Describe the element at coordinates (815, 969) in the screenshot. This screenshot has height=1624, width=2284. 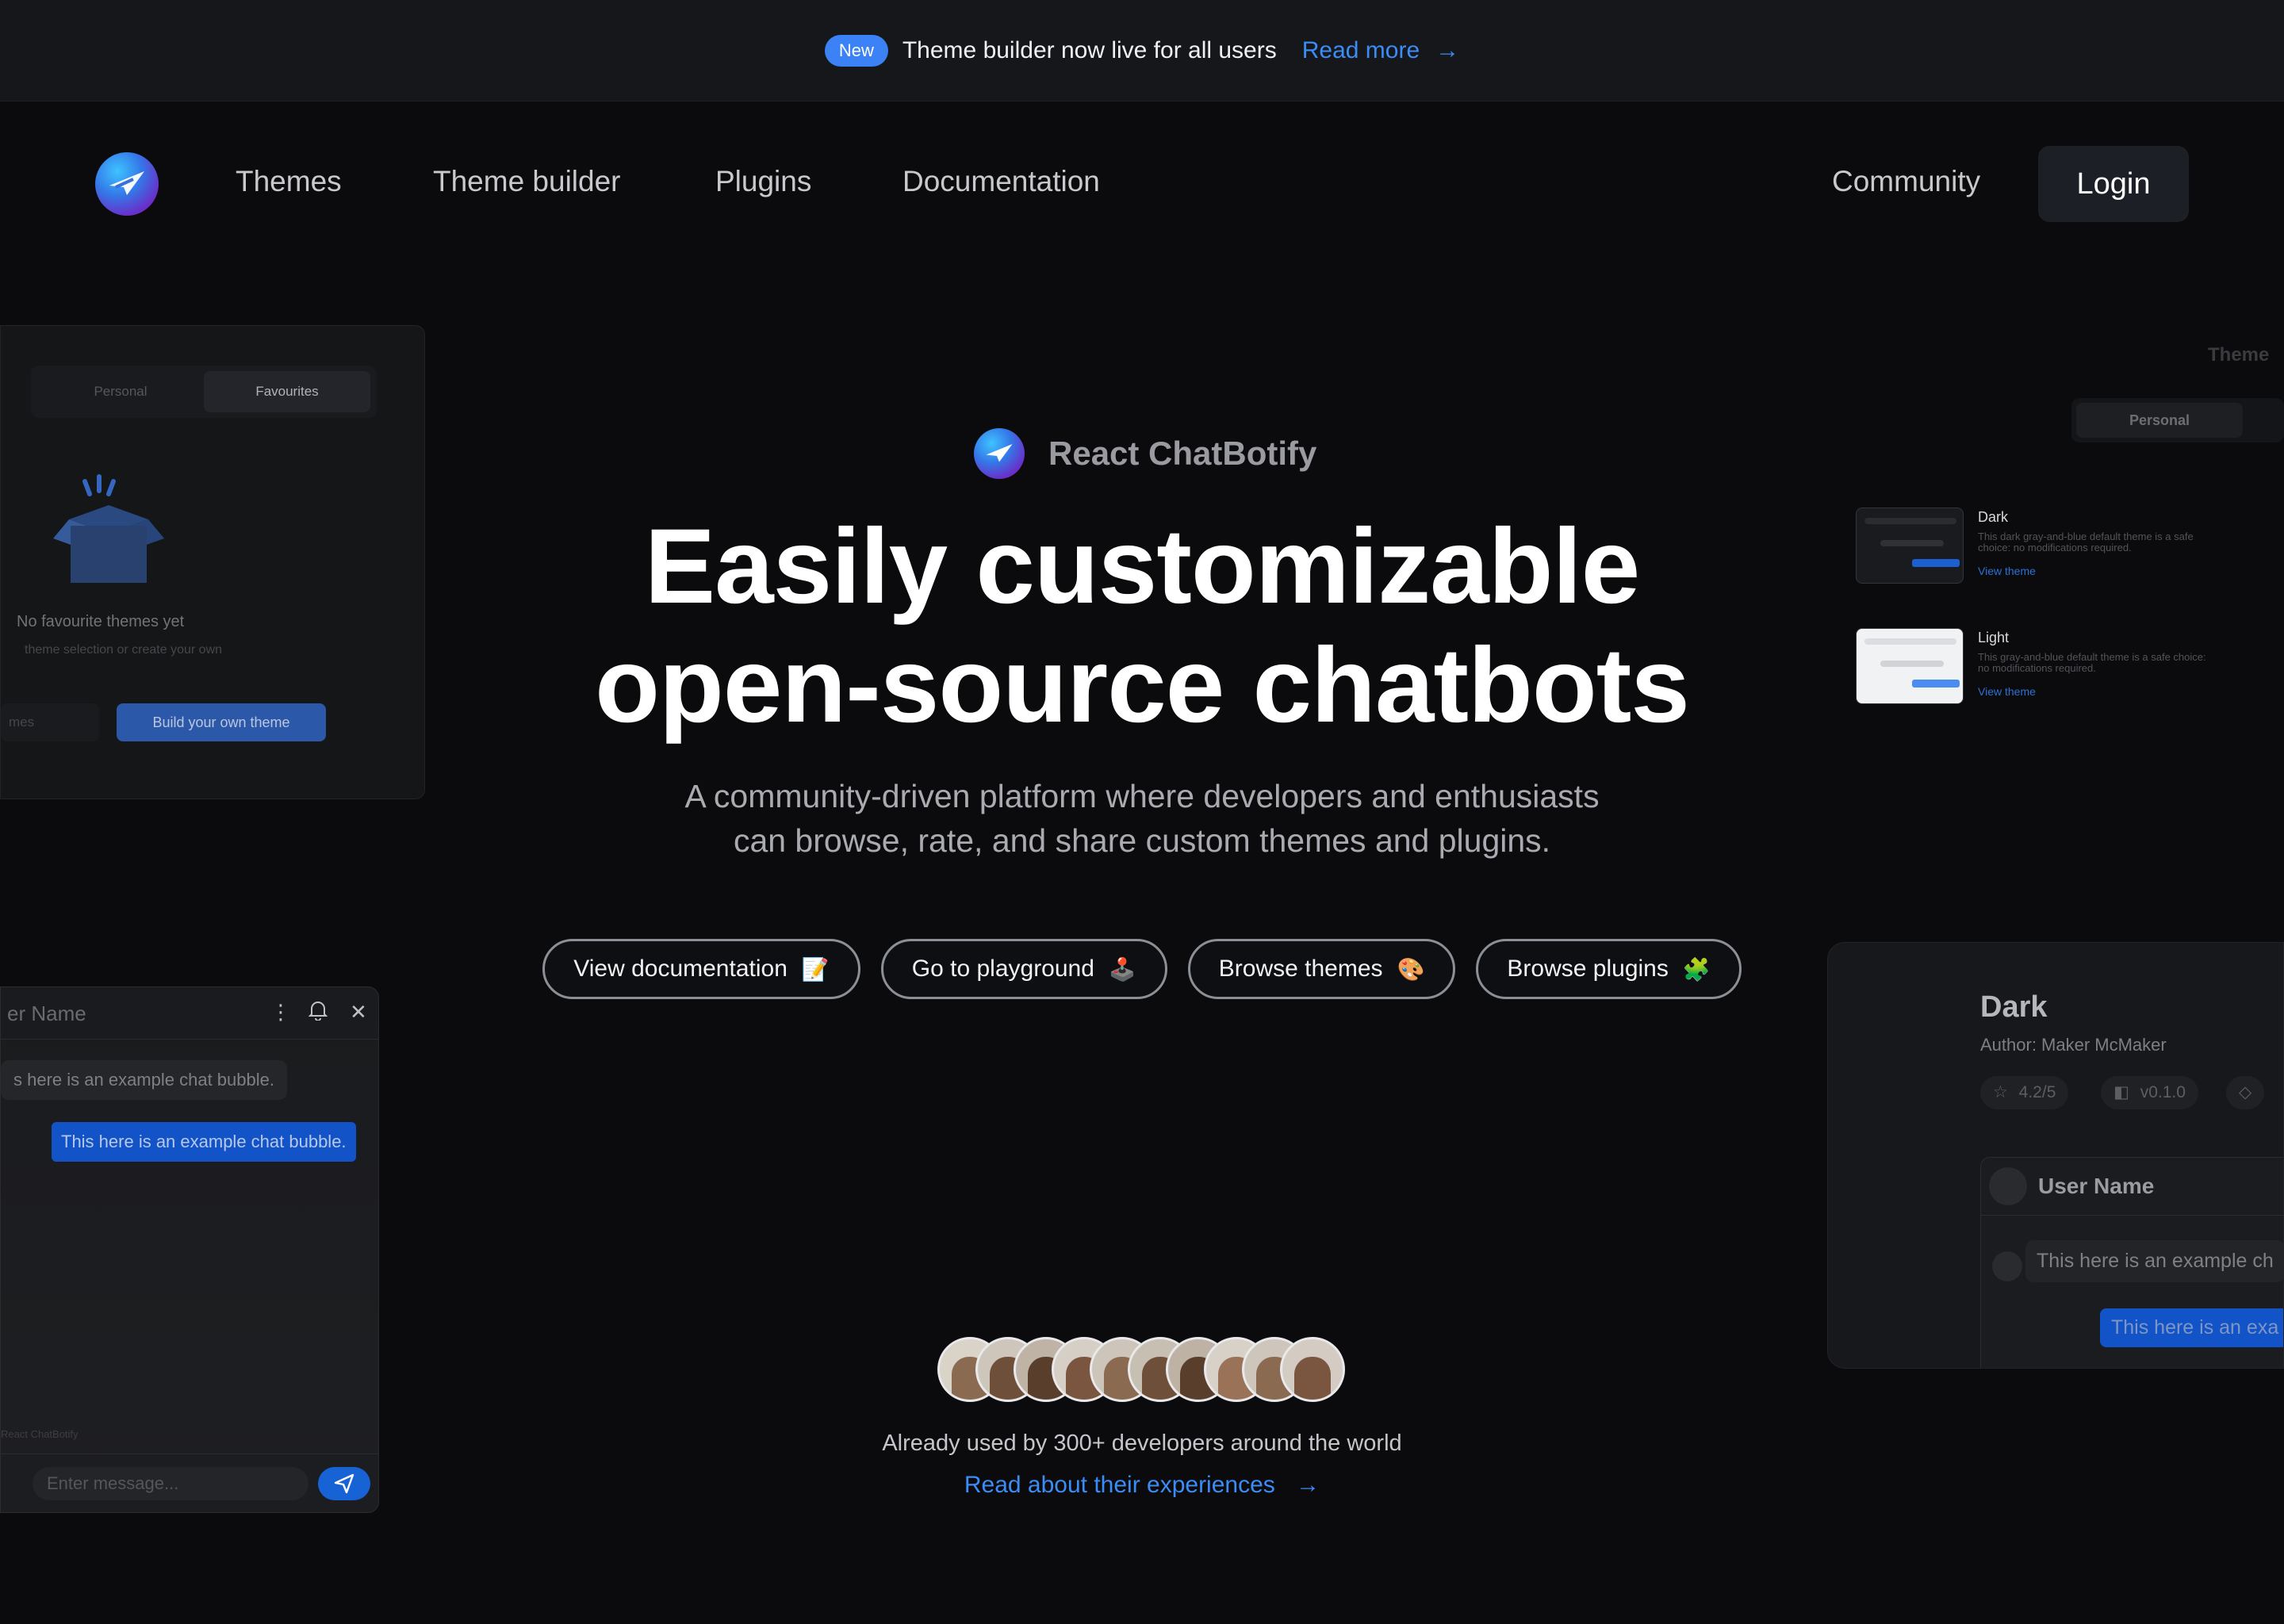
I see `memo-icon: 📝` at that location.